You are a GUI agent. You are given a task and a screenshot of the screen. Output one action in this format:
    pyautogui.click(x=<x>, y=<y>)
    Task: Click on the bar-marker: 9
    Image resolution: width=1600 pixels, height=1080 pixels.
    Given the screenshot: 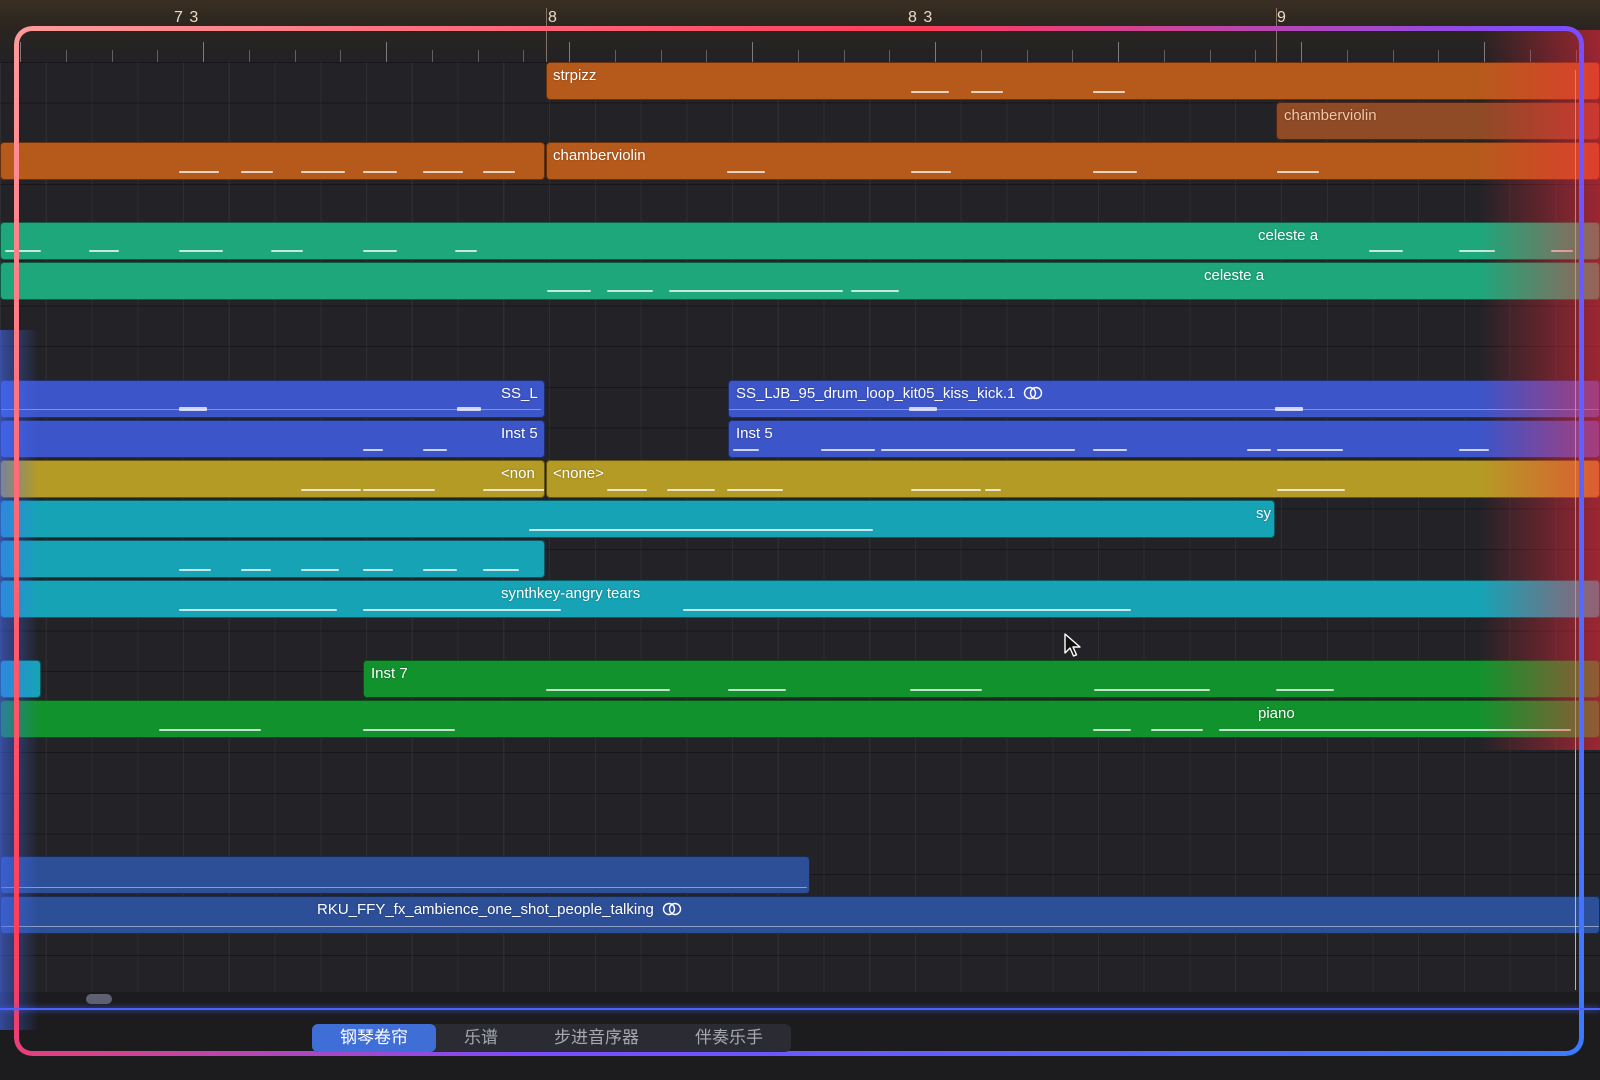 What is the action you would take?
    pyautogui.click(x=1282, y=17)
    